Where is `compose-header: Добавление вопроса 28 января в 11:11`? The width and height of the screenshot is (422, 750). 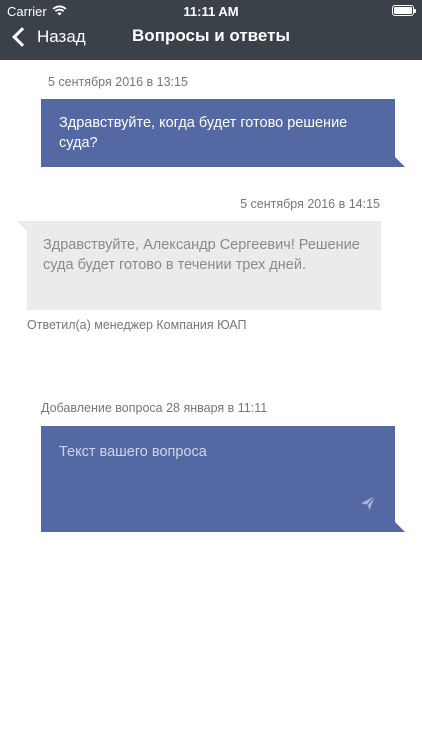
compose-header: Добавление вопроса 28 января в 11:11 is located at coordinates (154, 408).